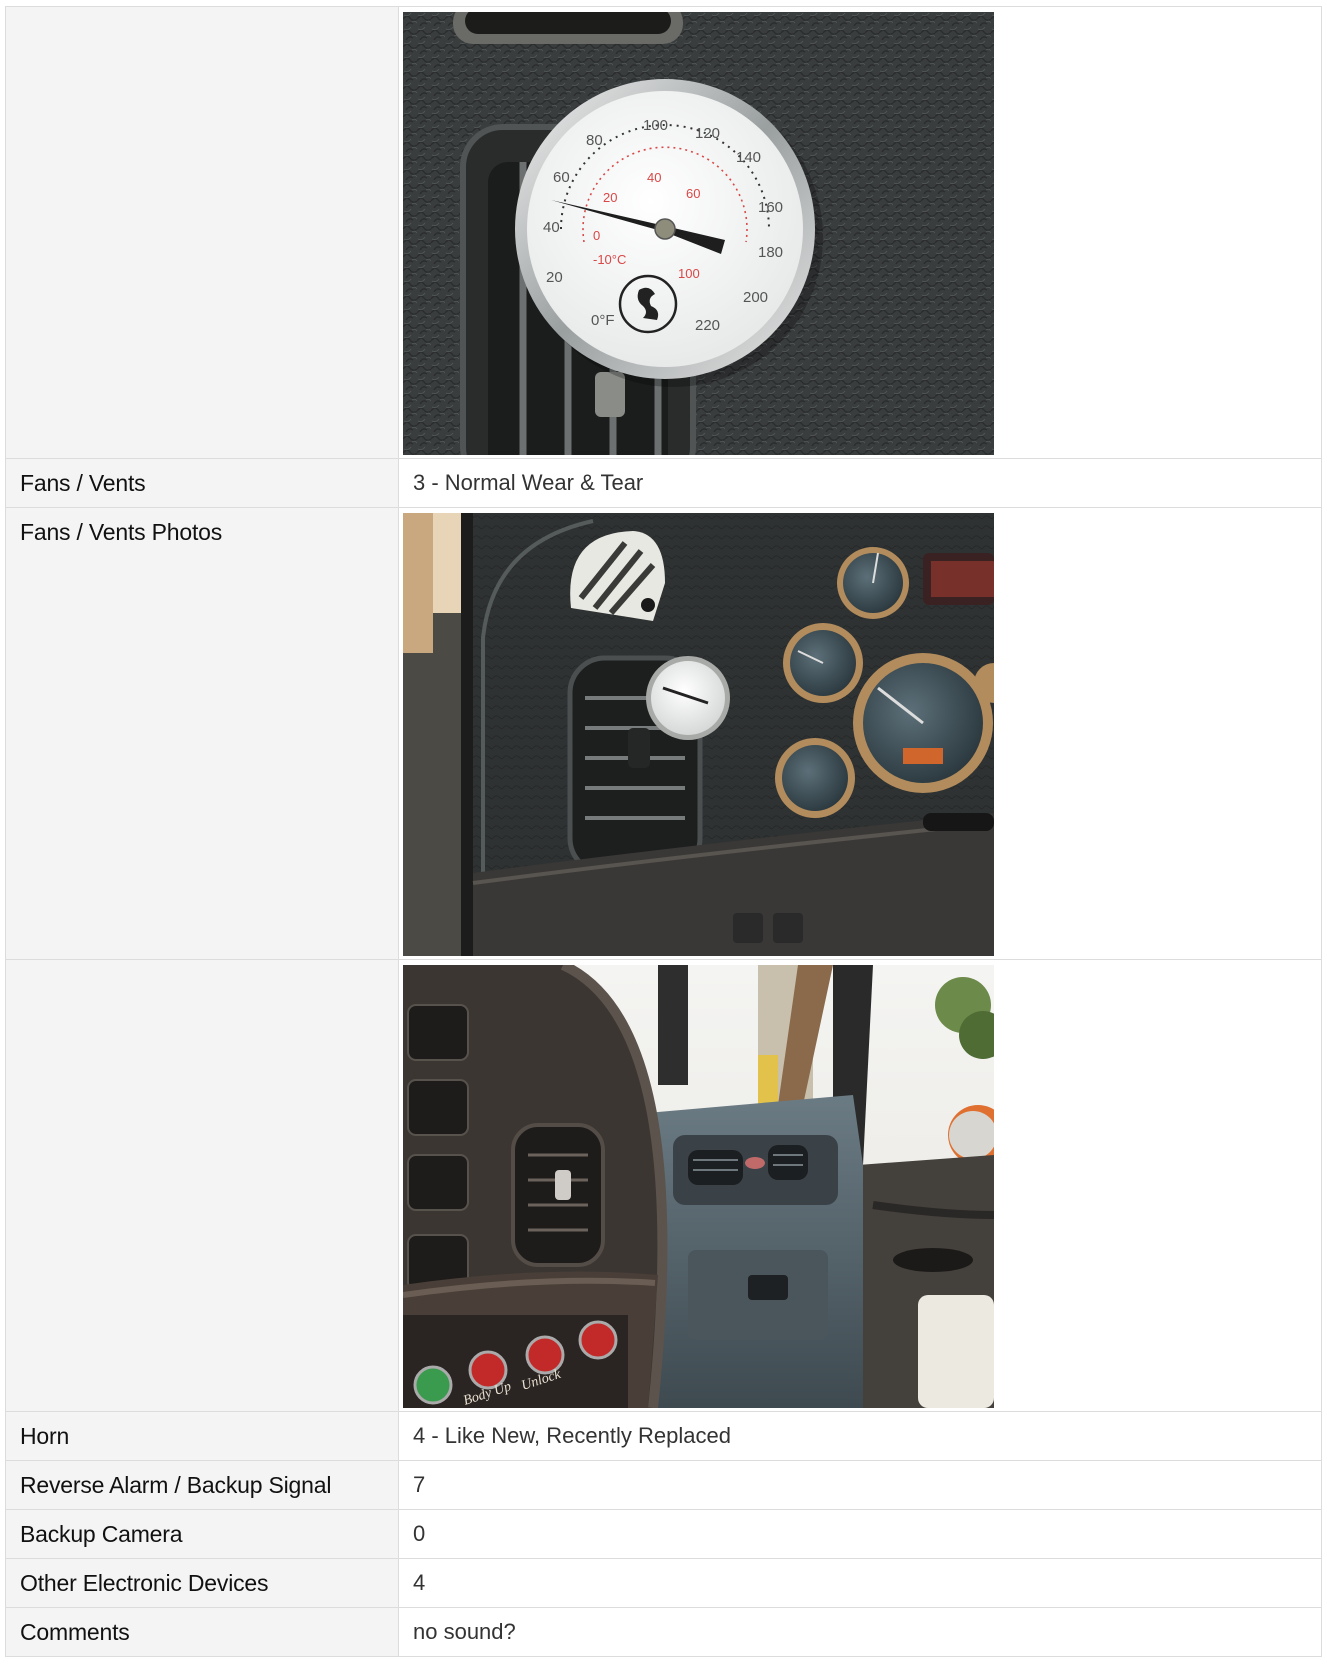  I want to click on row-value-cell: 4, so click(860, 1583).